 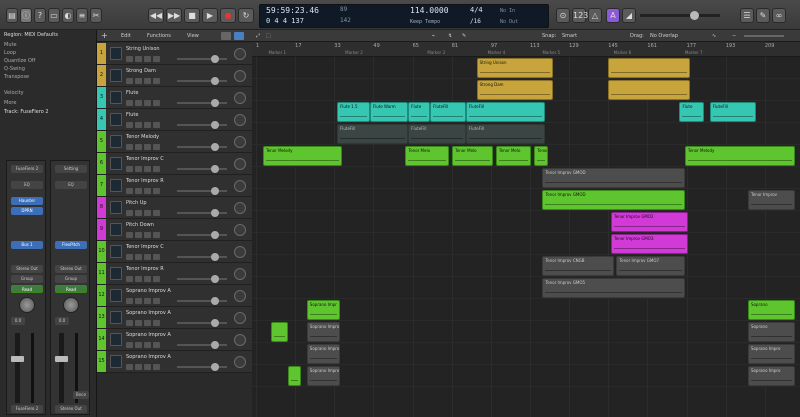 I want to click on strip2-setting: Setting, so click(x=71, y=169).